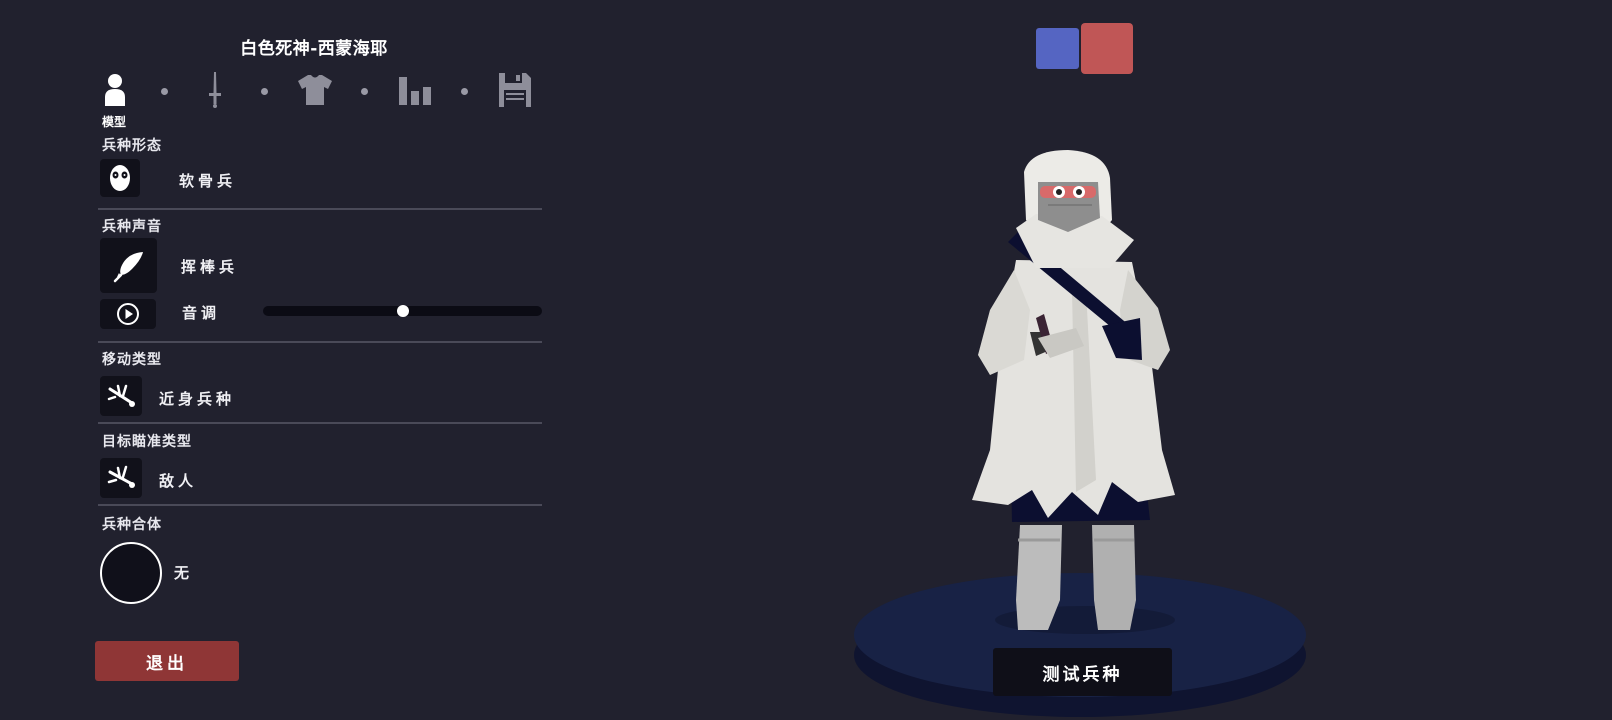 The image size is (1612, 720). Describe the element at coordinates (132, 146) in the screenshot. I see `section-form-label: 兵种形态` at that location.